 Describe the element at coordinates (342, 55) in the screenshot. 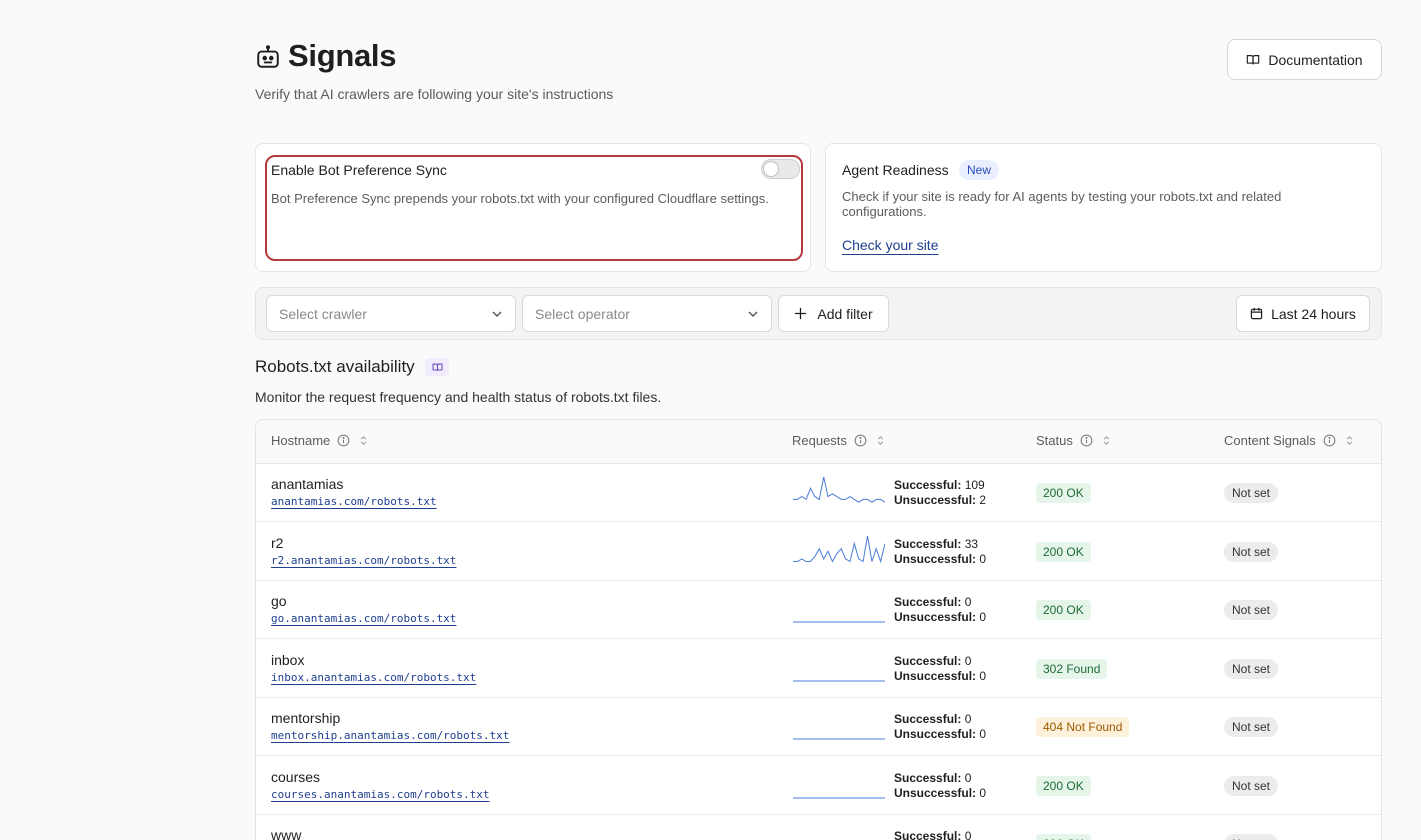

I see `page-title: Signals` at that location.